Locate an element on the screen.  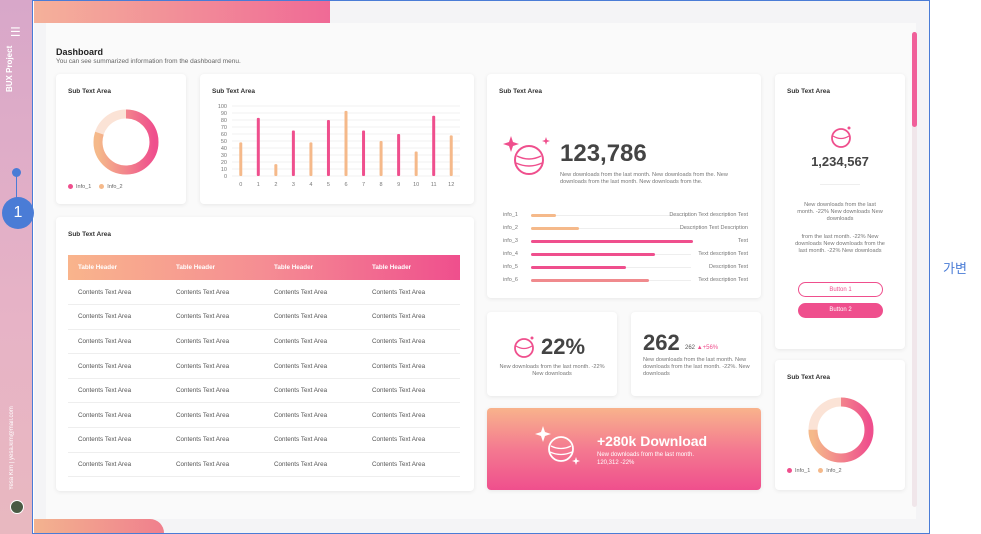
summary-value: 1,234,567 is located at coordinates (840, 161).